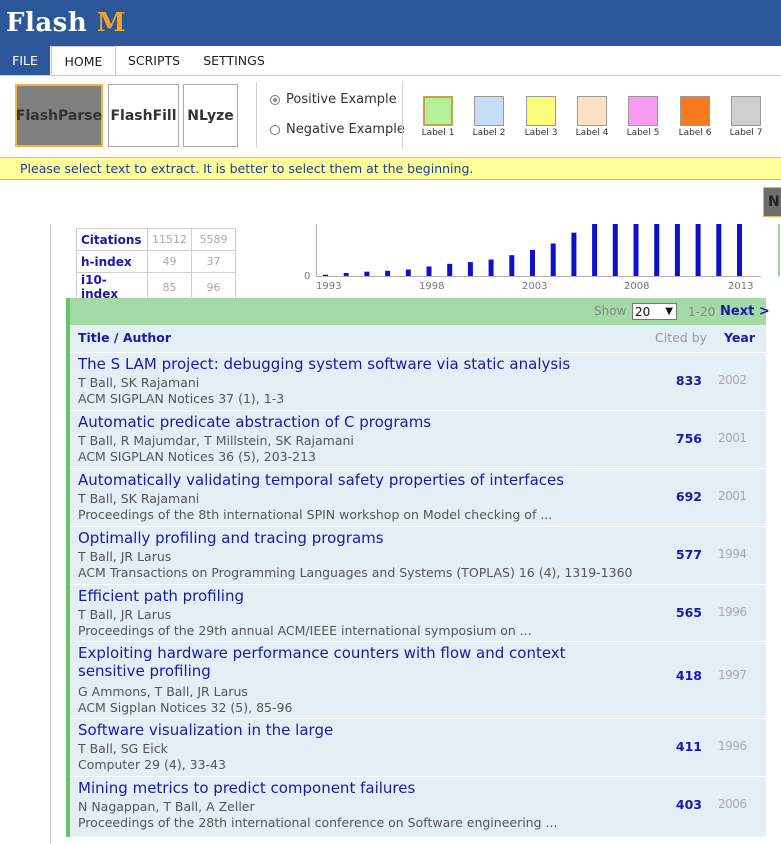  I want to click on chart-y-tick: 0, so click(307, 276).